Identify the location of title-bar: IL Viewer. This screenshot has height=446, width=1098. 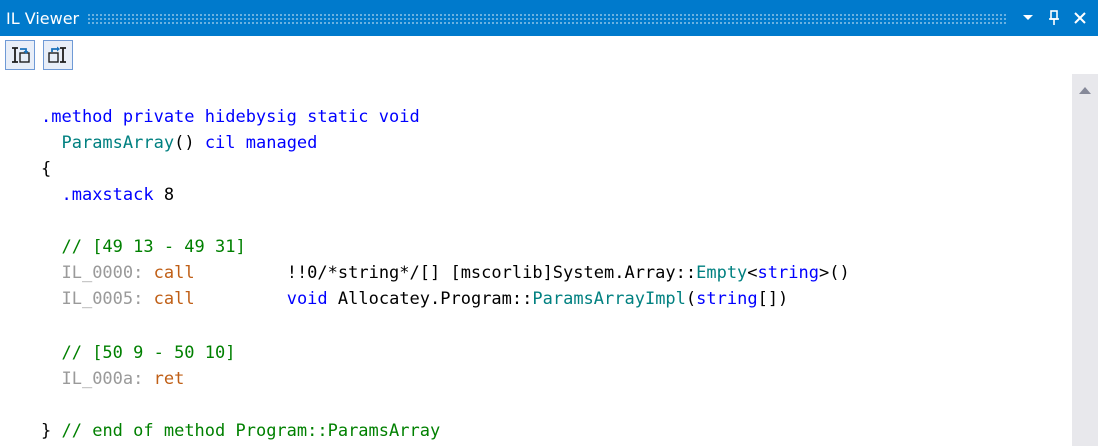
(549, 18).